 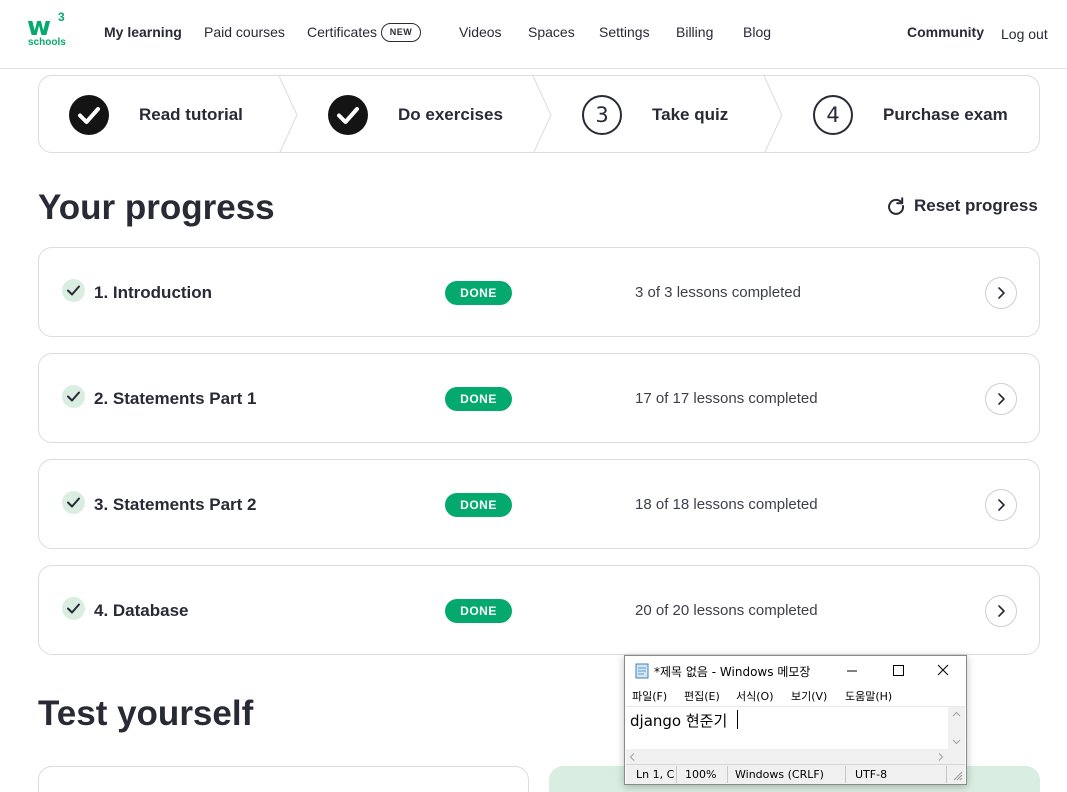 What do you see at coordinates (809, 696) in the screenshot?
I see `menu-view: 보기(V)` at bounding box center [809, 696].